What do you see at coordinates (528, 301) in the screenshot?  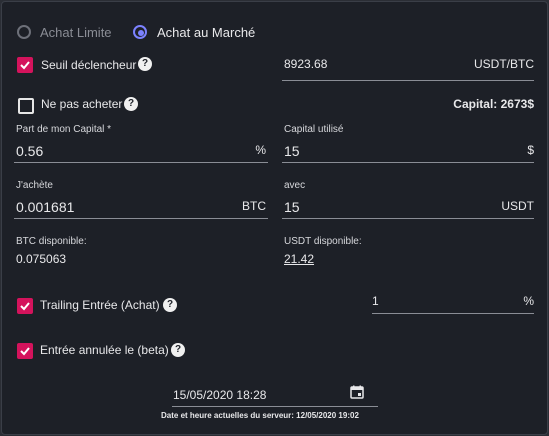 I see `trailing-unit: %` at bounding box center [528, 301].